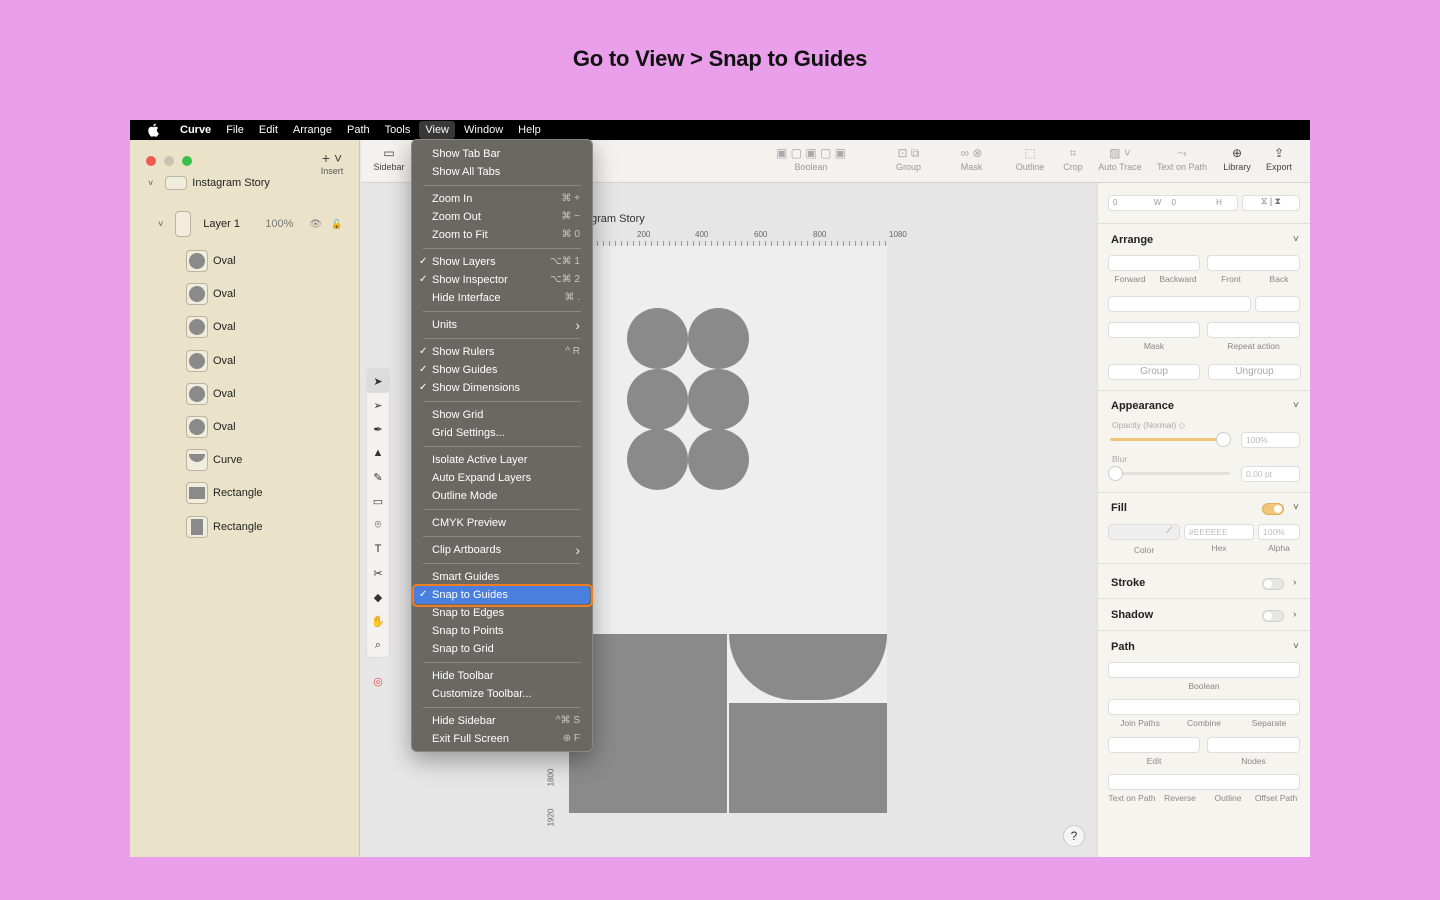 Image resolution: width=1440 pixels, height=900 pixels. I want to click on path-nodes-buttons, so click(1253, 745).